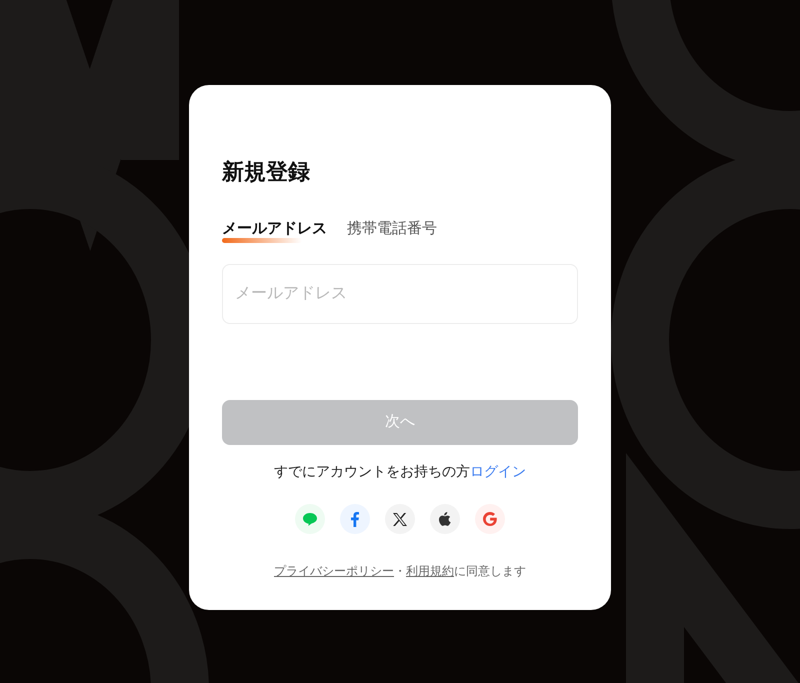 This screenshot has height=683, width=800. What do you see at coordinates (430, 571) in the screenshot?
I see `terms-link: 利用規約` at bounding box center [430, 571].